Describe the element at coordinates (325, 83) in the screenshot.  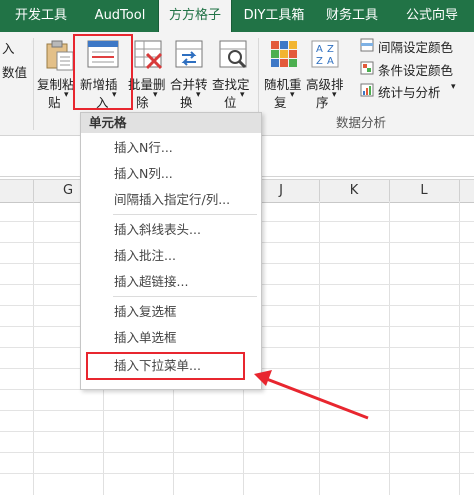
I see `advanced-sort-label-1: 高级排` at that location.